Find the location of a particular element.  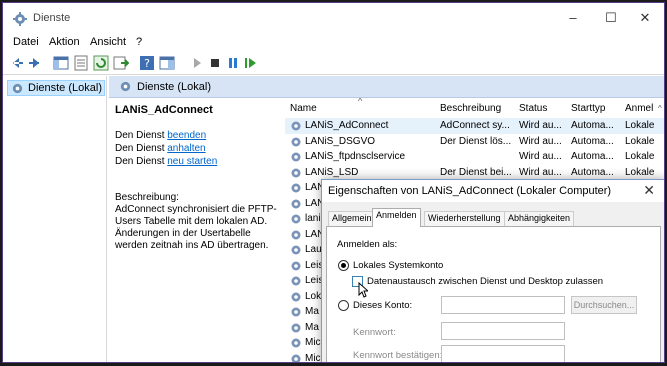

column-header-status: Status is located at coordinates (544, 109).